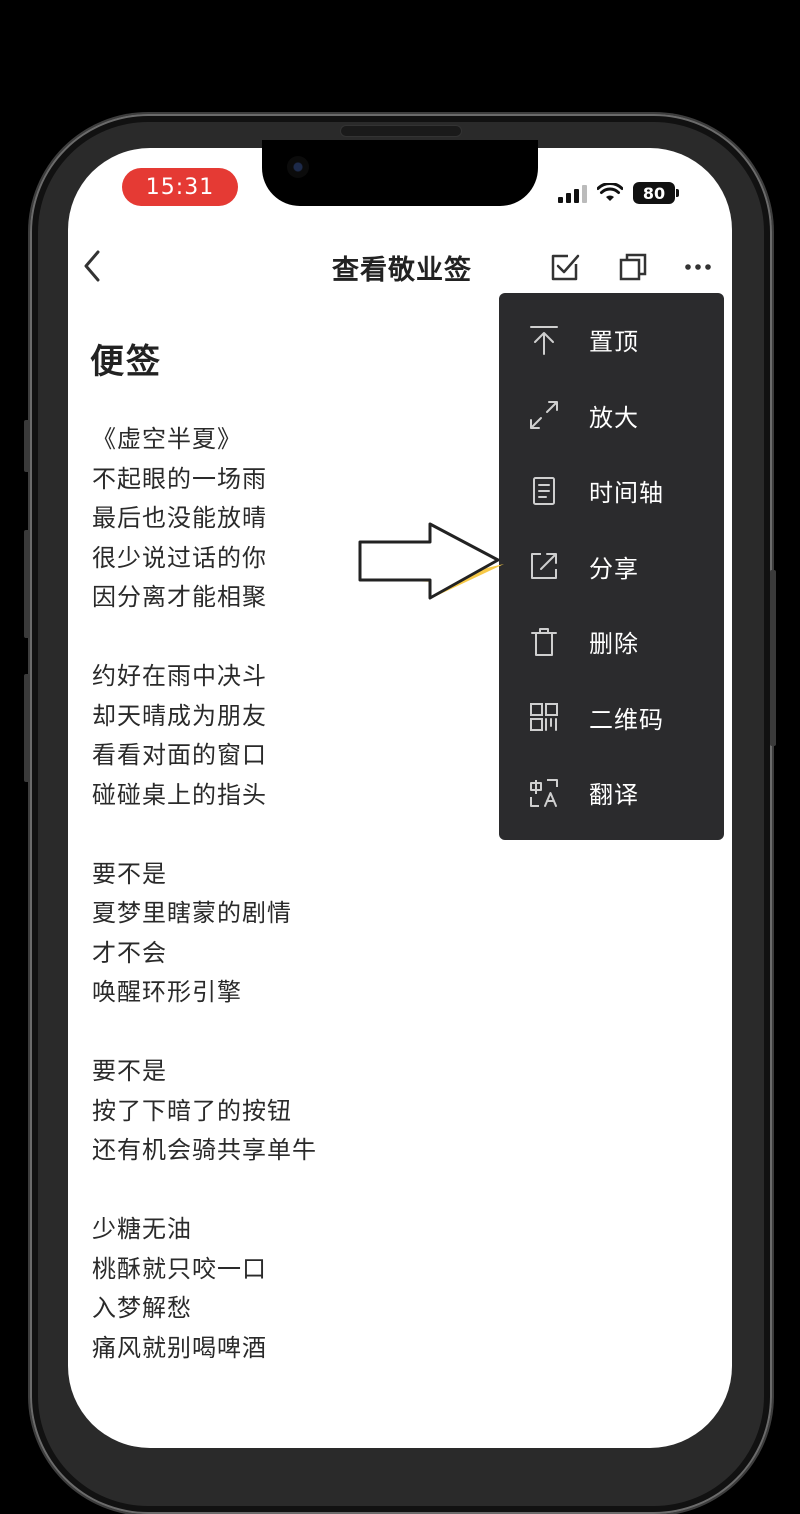 This screenshot has height=1514, width=800. I want to click on menu-item-timeline: 时间轴, so click(611, 491).